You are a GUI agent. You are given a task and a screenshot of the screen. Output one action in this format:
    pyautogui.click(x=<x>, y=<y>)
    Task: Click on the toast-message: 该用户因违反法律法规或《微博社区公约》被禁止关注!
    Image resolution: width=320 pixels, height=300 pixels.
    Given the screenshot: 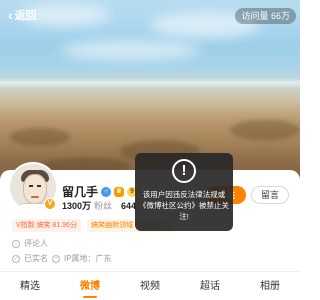 What is the action you would take?
    pyautogui.click(x=184, y=205)
    